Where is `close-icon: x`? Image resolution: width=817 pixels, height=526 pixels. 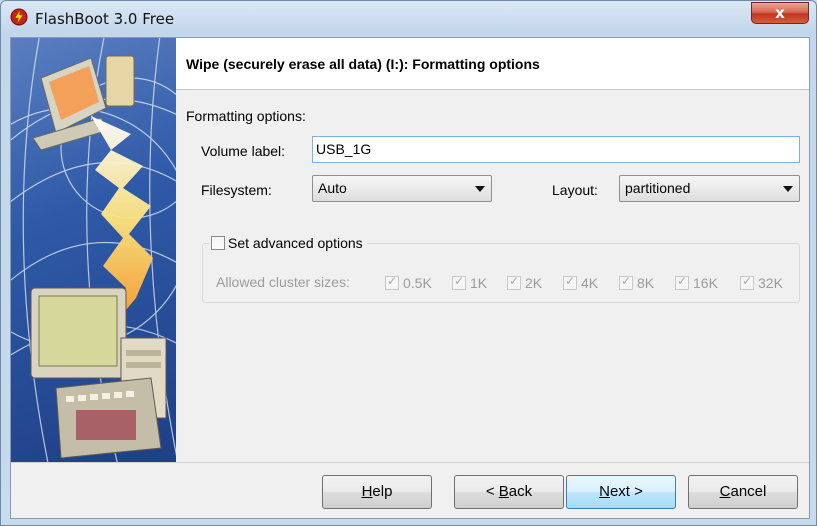
close-icon: x is located at coordinates (780, 13).